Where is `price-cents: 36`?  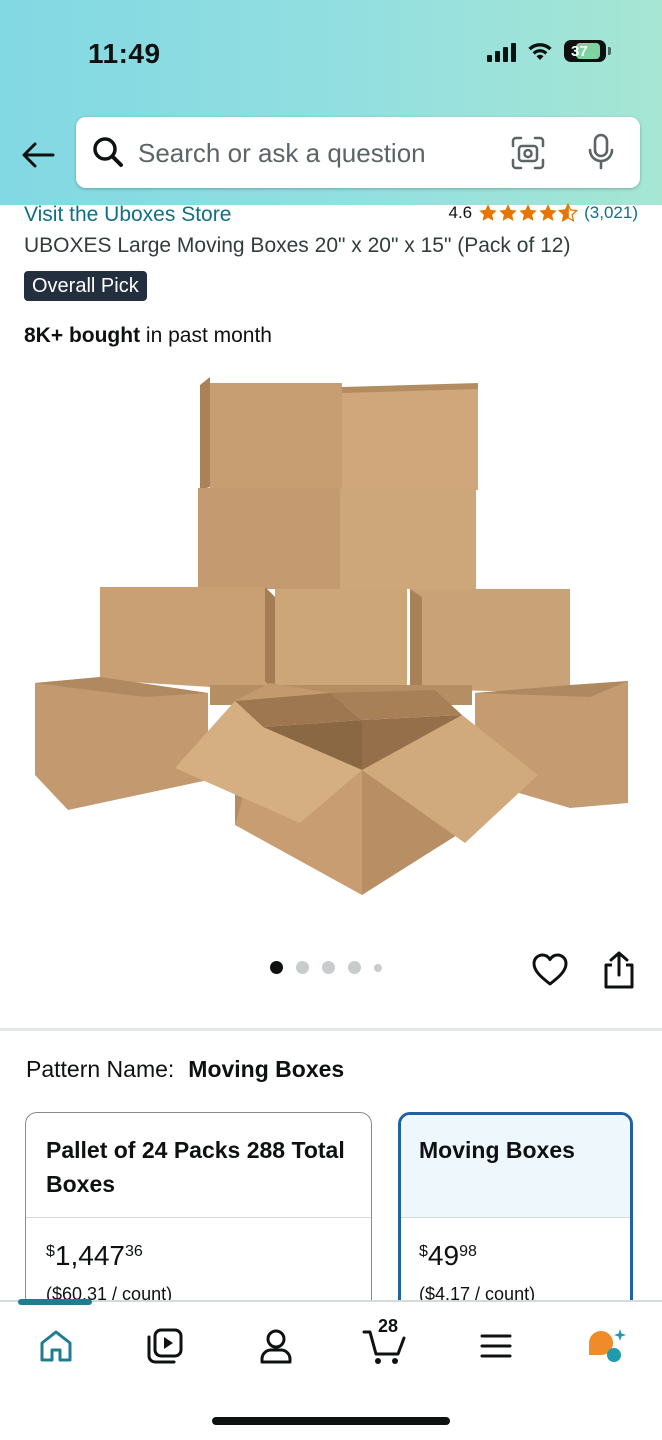
price-cents: 36 is located at coordinates (133, 1251).